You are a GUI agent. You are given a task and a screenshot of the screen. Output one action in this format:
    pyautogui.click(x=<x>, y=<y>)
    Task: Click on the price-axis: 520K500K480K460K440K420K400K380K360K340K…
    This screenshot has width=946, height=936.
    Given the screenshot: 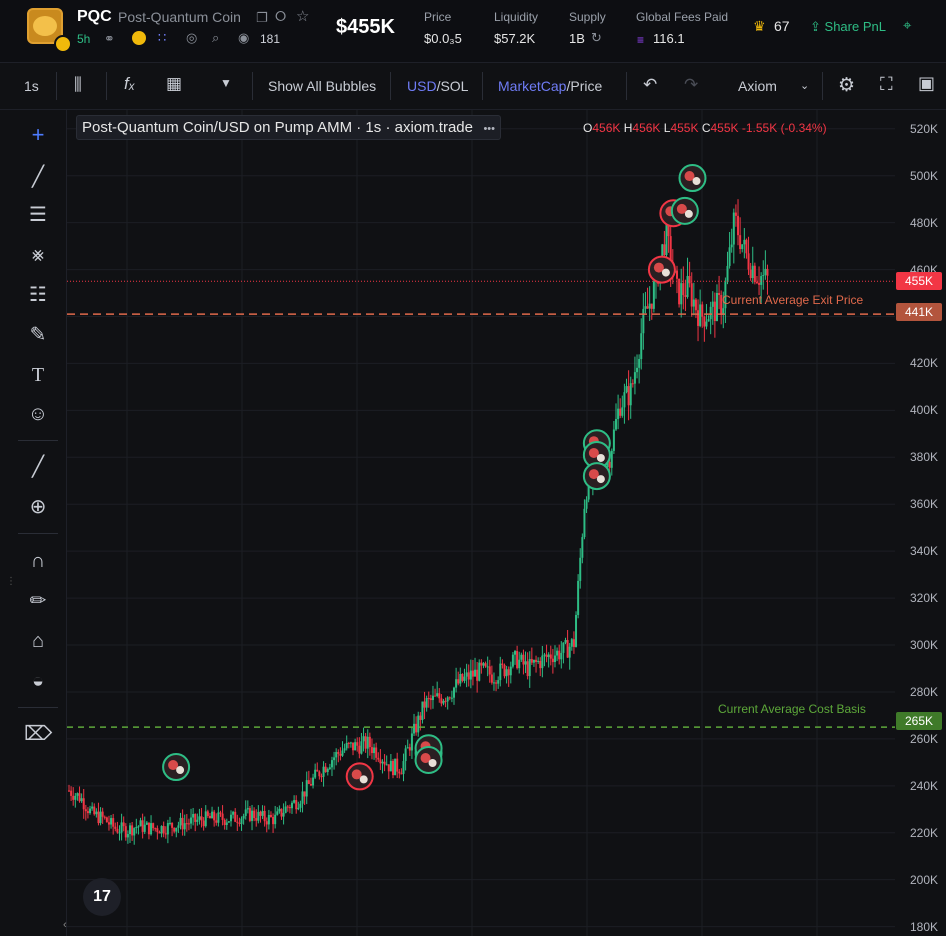 What is the action you would take?
    pyautogui.click(x=920, y=523)
    